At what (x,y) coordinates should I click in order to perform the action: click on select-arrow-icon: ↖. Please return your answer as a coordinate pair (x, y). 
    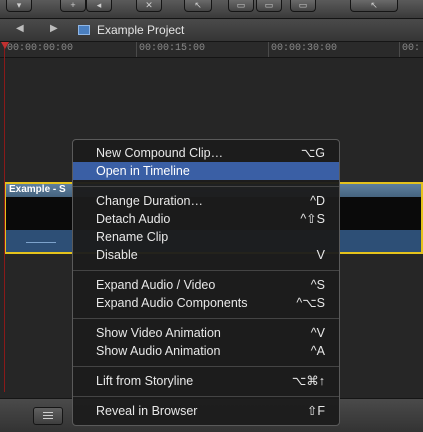
    Looking at the image, I should click on (198, 6).